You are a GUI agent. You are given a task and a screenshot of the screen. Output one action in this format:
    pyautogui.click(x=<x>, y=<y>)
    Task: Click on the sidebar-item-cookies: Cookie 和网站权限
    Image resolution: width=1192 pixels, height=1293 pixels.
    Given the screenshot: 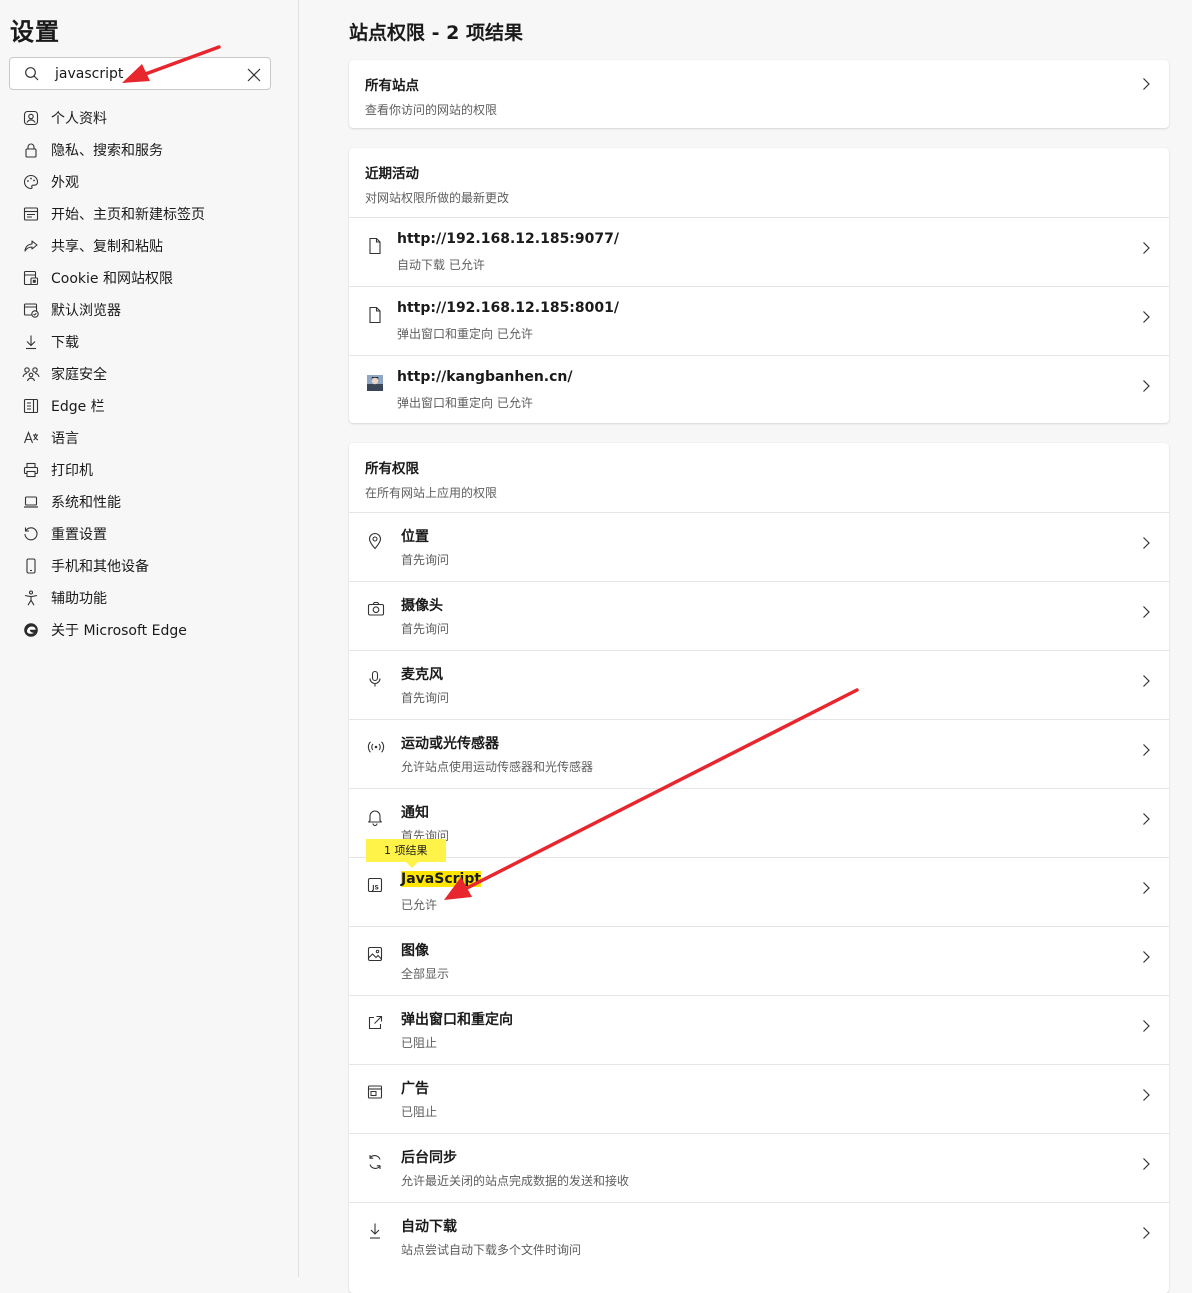 What is the action you would take?
    pyautogui.click(x=149, y=278)
    